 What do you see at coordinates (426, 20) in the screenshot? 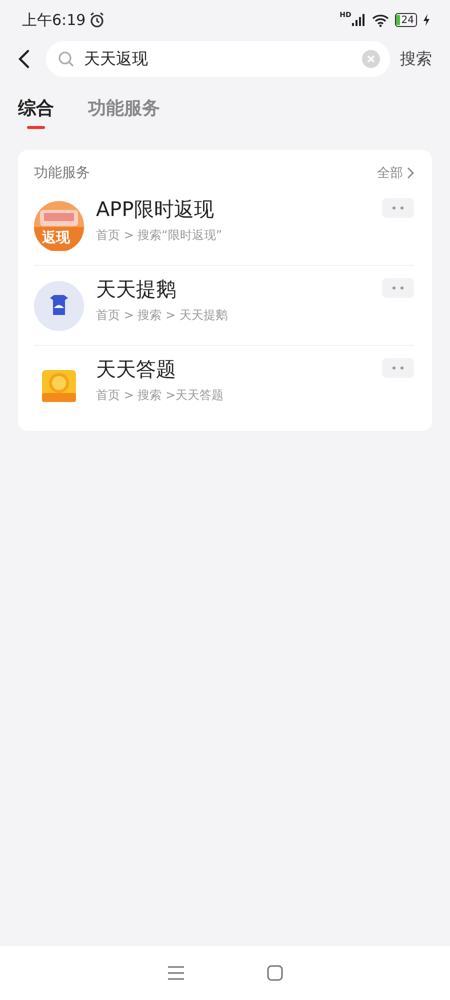
I see `charging-icon` at bounding box center [426, 20].